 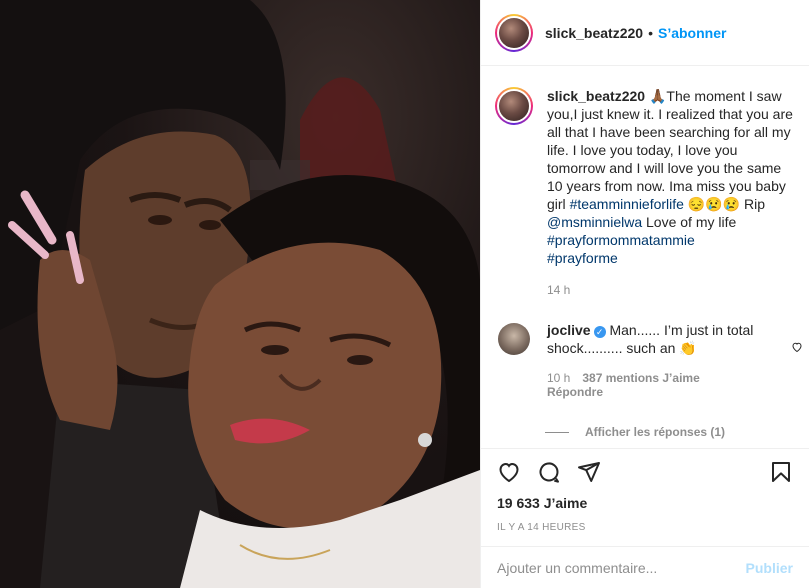 What do you see at coordinates (559, 290) in the screenshot?
I see `caption-time: 14 h` at bounding box center [559, 290].